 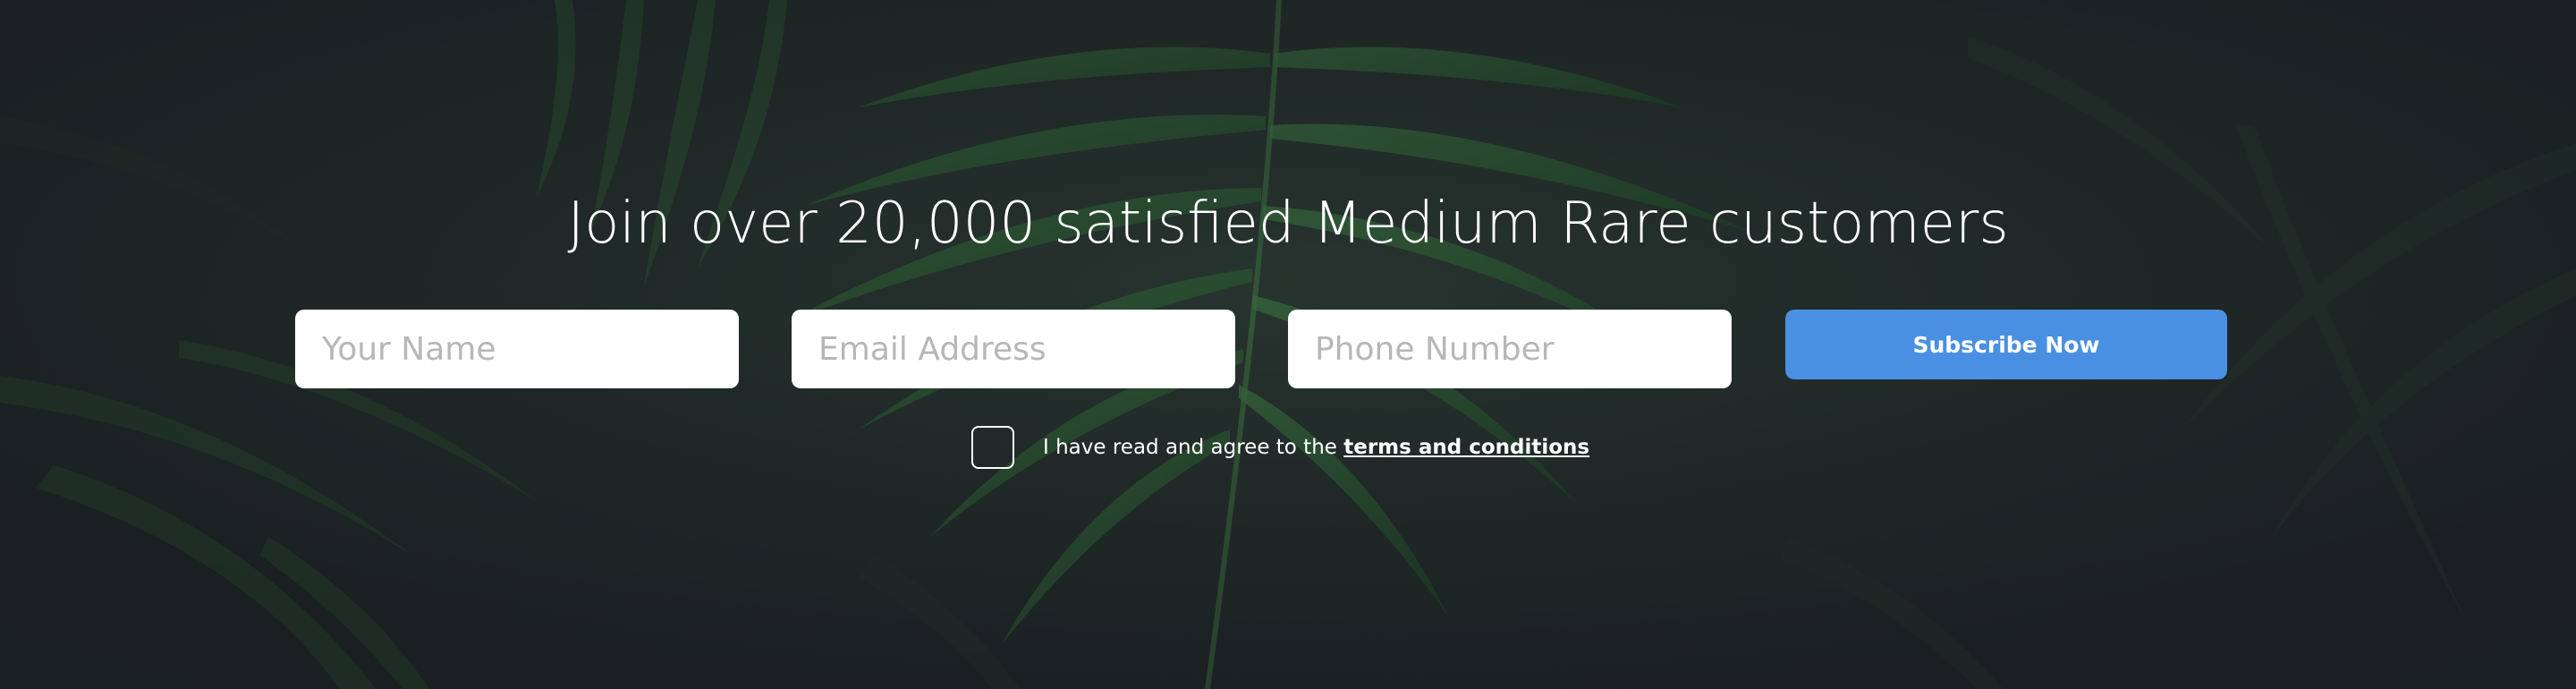 What do you see at coordinates (1466, 448) in the screenshot?
I see `terms-link: terms and conditions` at bounding box center [1466, 448].